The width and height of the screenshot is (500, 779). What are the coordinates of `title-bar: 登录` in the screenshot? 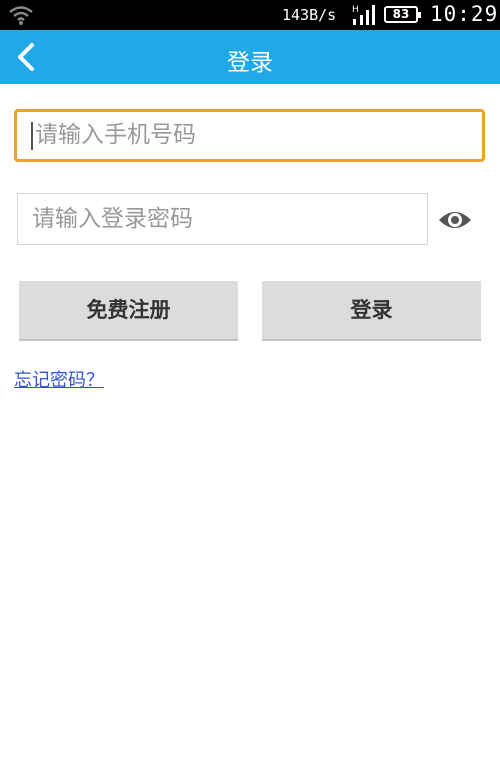 It's located at (250, 57).